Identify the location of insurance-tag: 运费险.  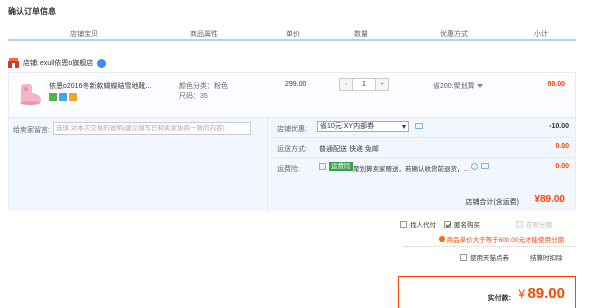
(341, 166).